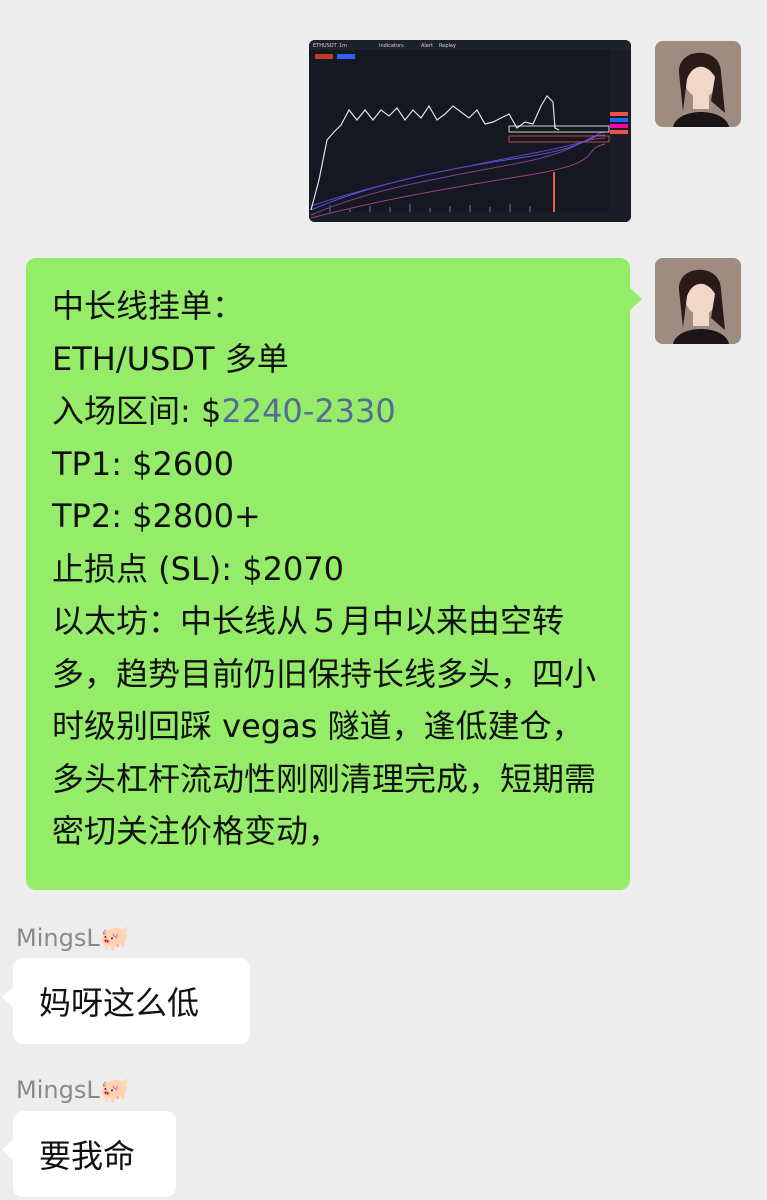  Describe the element at coordinates (343, 46) in the screenshot. I see `toolbar-interval: 1m` at that location.